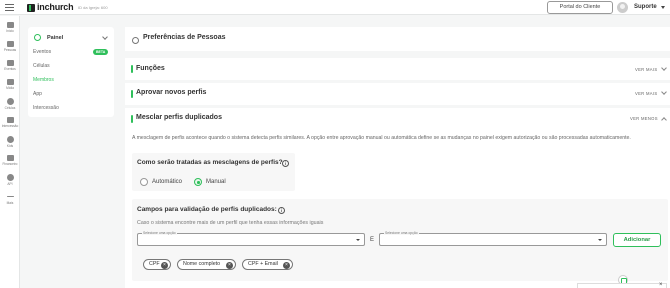  Describe the element at coordinates (43, 80) in the screenshot. I see `submenu-item-membros: Membros` at that location.